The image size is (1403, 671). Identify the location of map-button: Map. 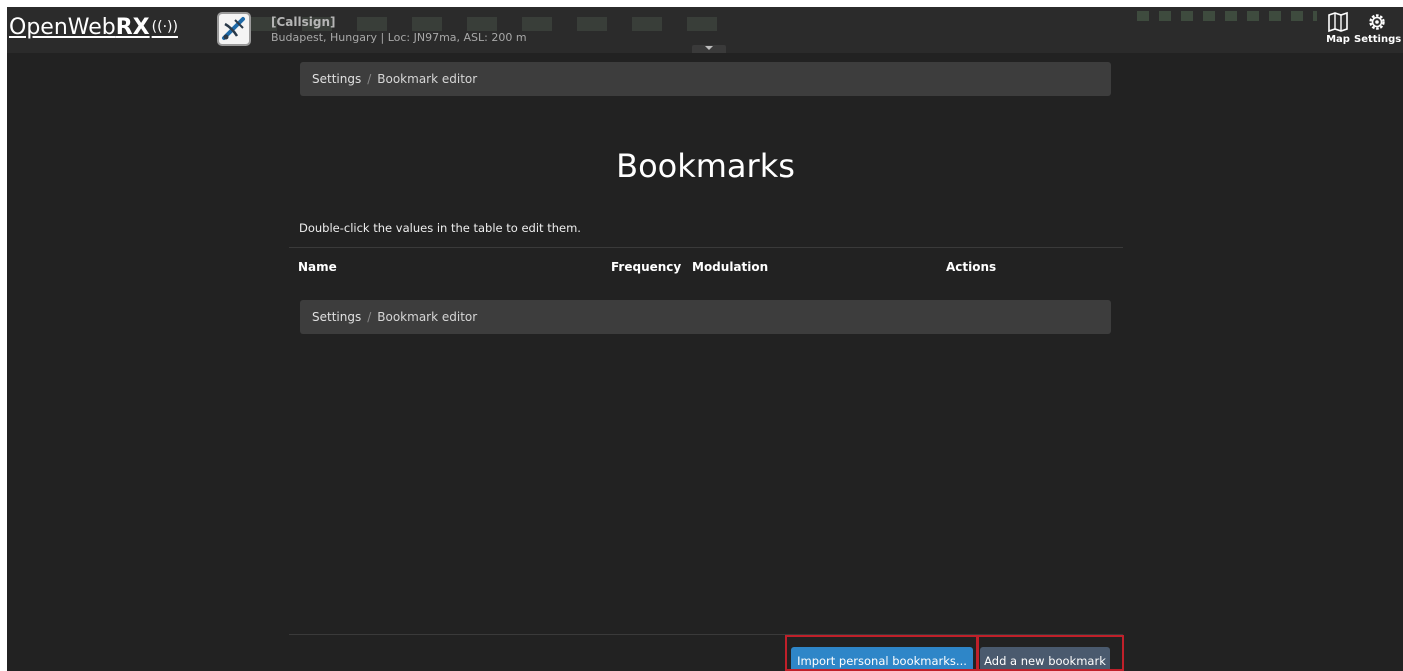
(1338, 28).